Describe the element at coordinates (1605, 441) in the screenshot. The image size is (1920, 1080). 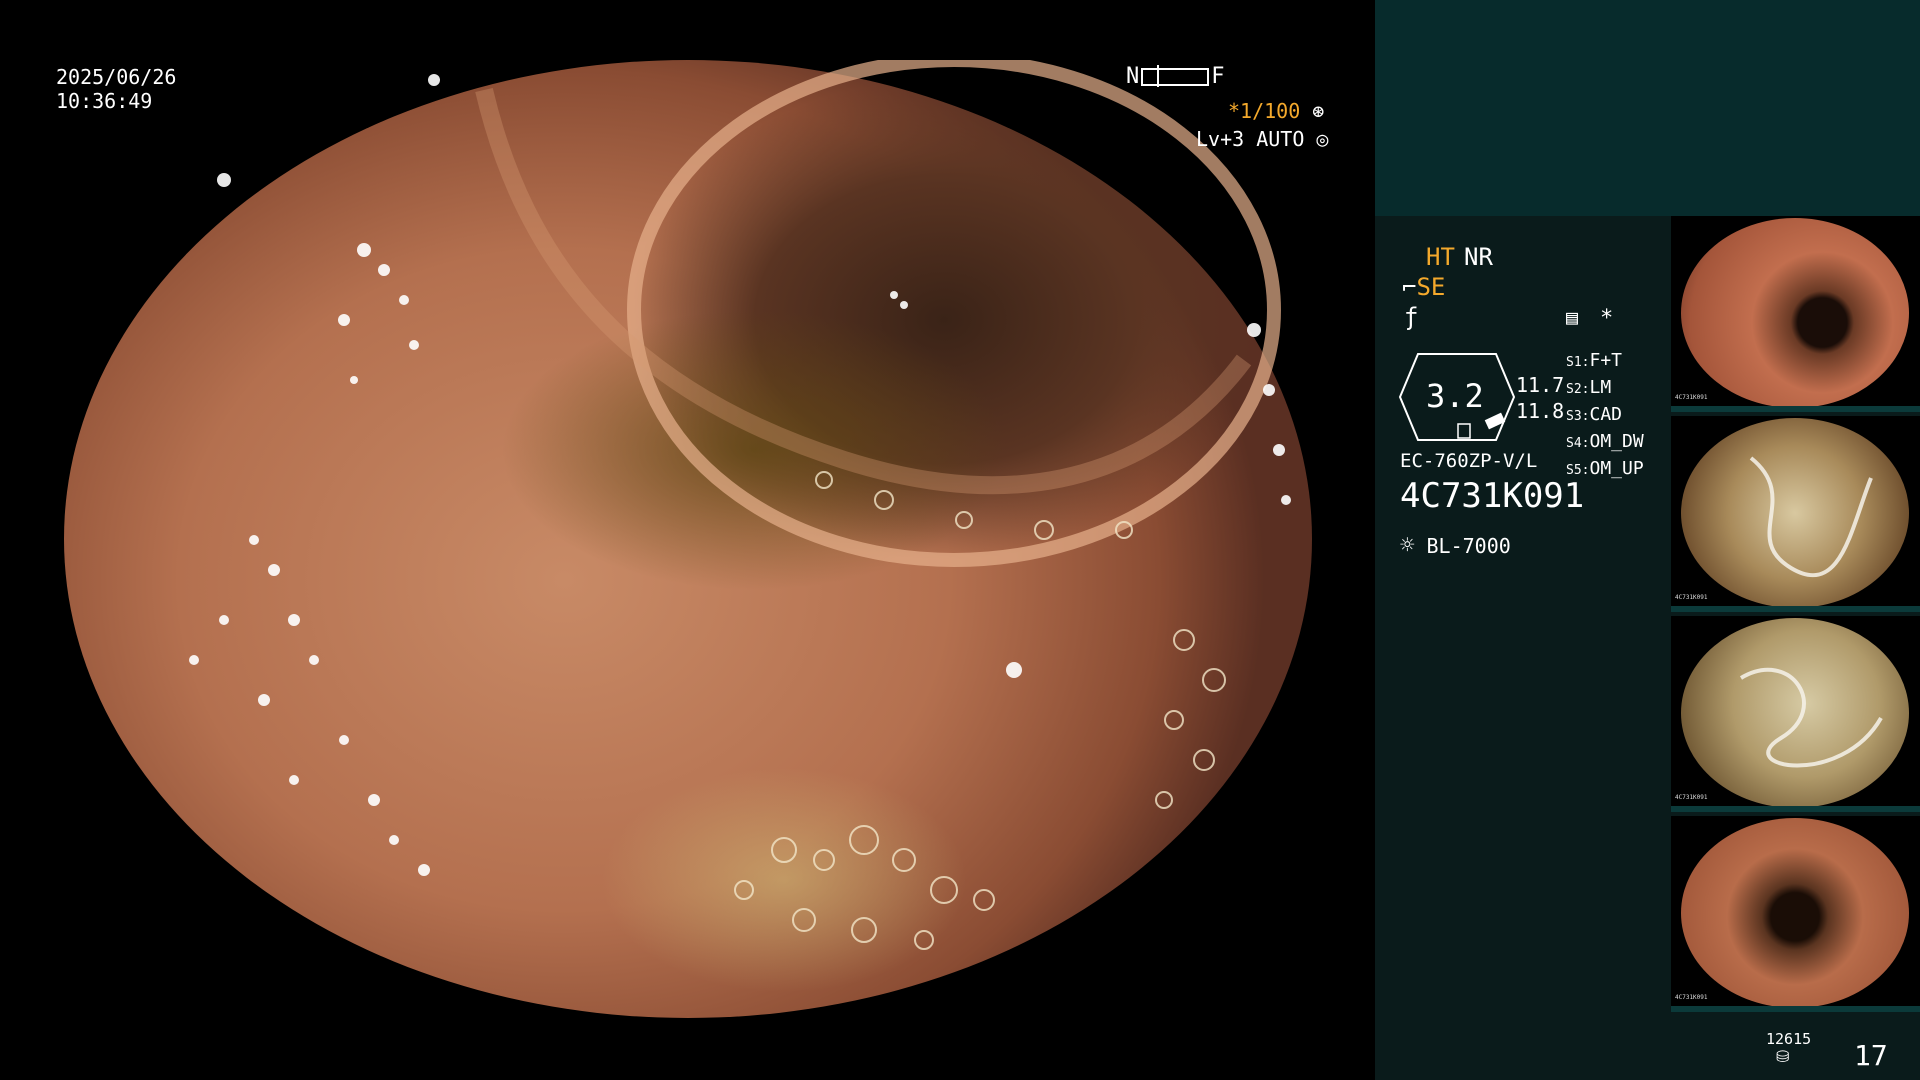
I see `switch-item: S4:OM_DW` at that location.